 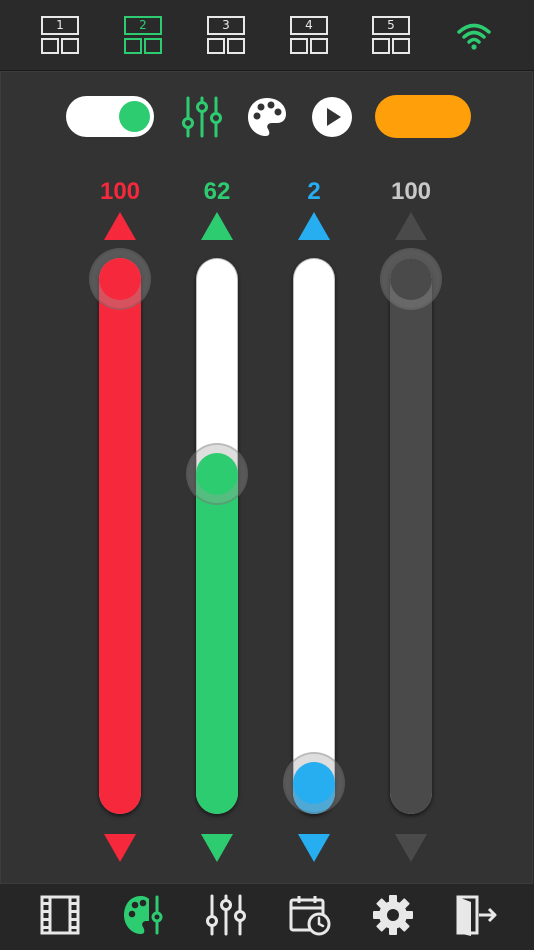 I want to click on white-slider-thumb, so click(x=411, y=279).